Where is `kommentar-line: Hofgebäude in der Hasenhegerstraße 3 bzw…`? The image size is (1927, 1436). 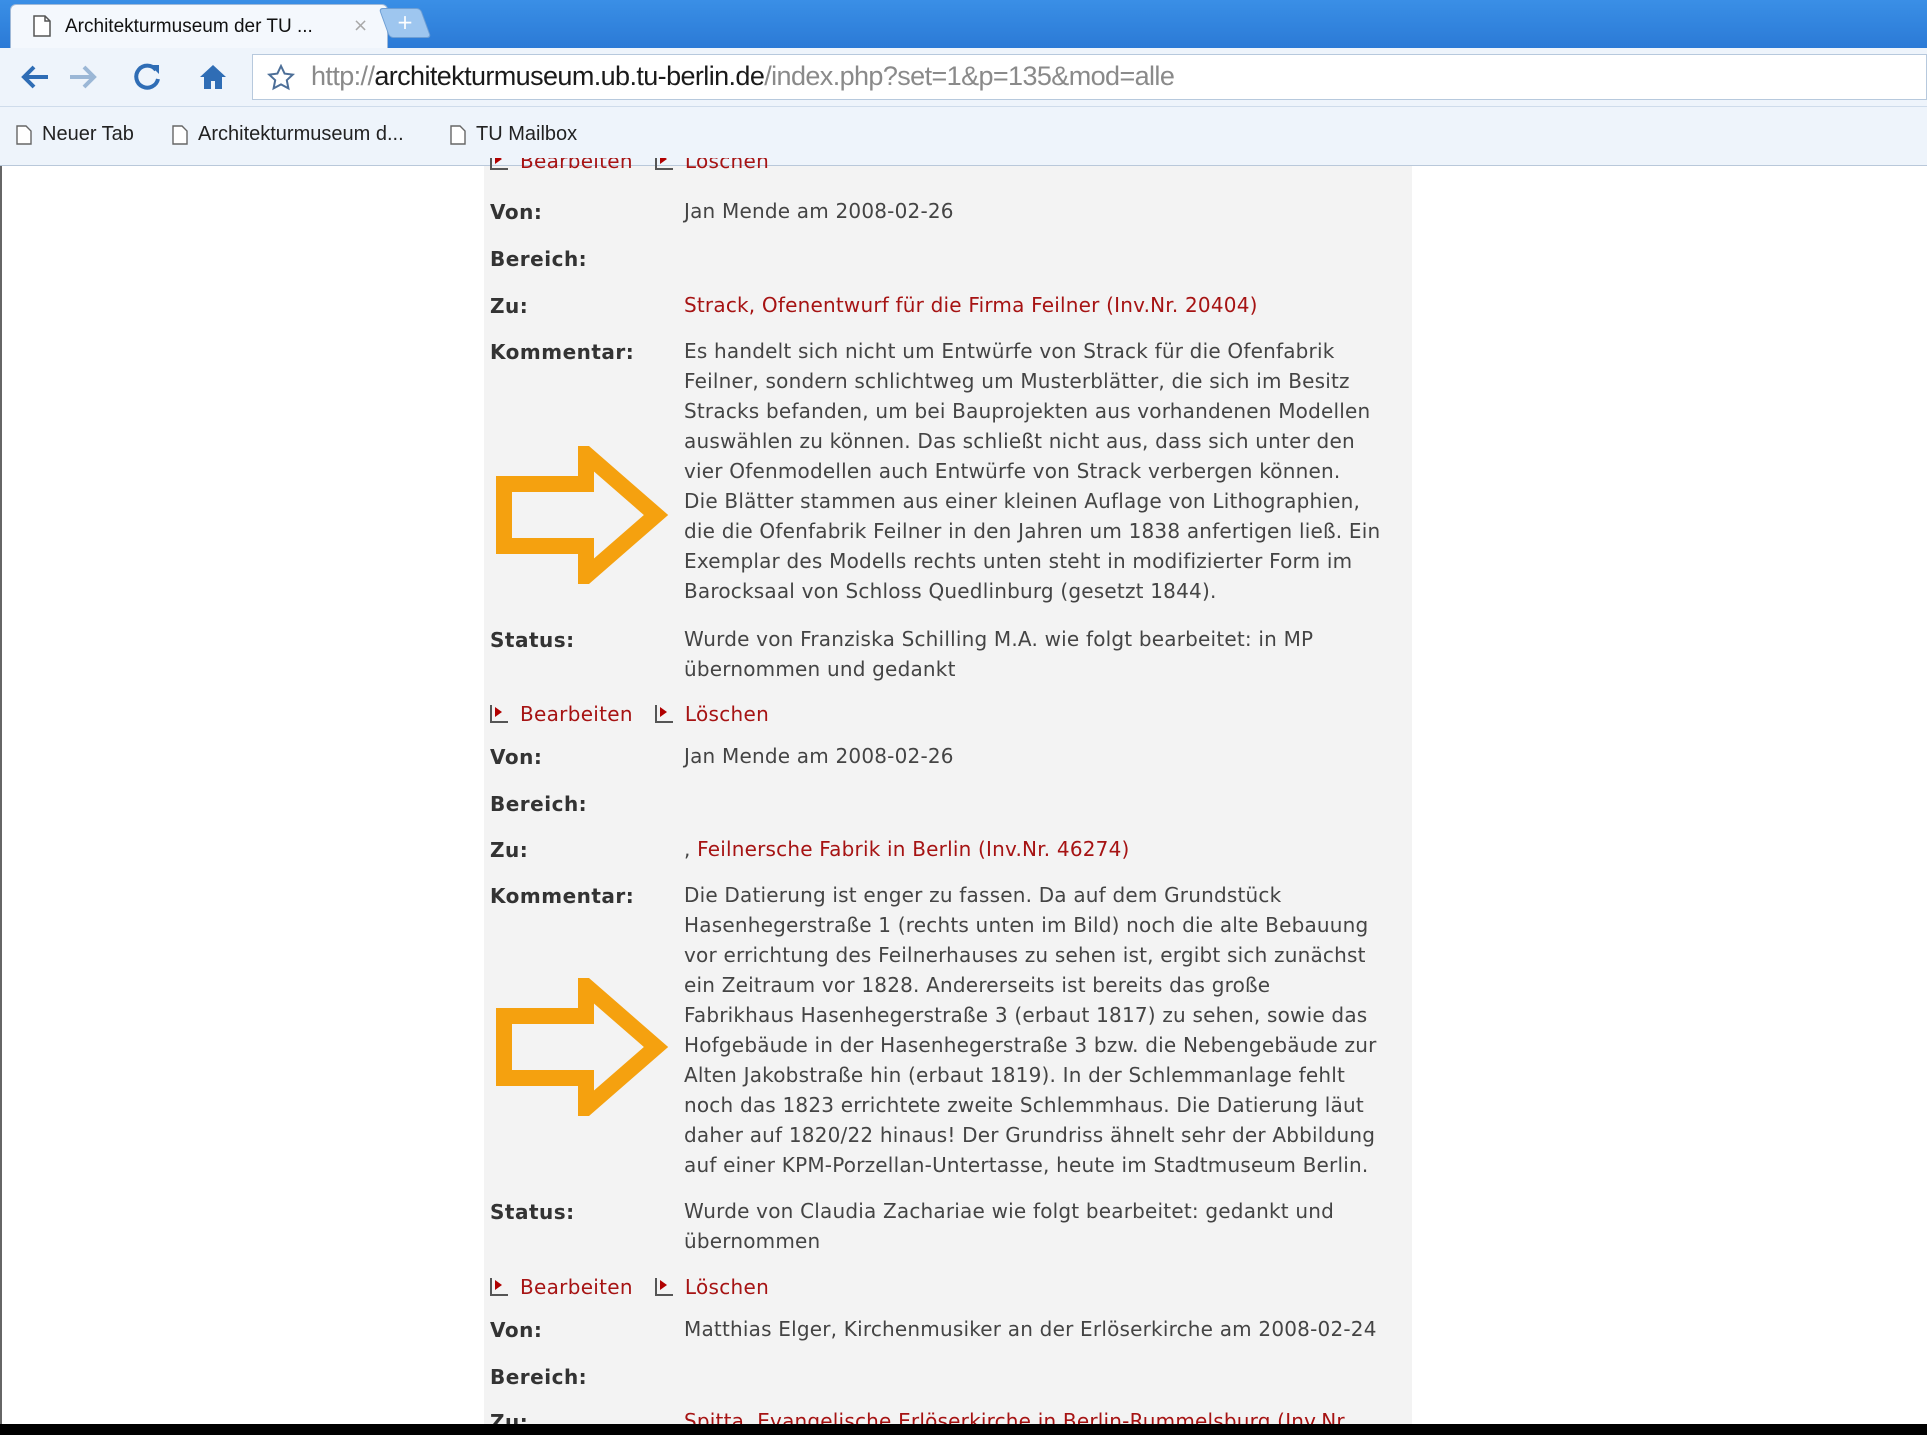 kommentar-line: Hofgebäude in der Hasenhegerstraße 3 bzw… is located at coordinates (1030, 1045).